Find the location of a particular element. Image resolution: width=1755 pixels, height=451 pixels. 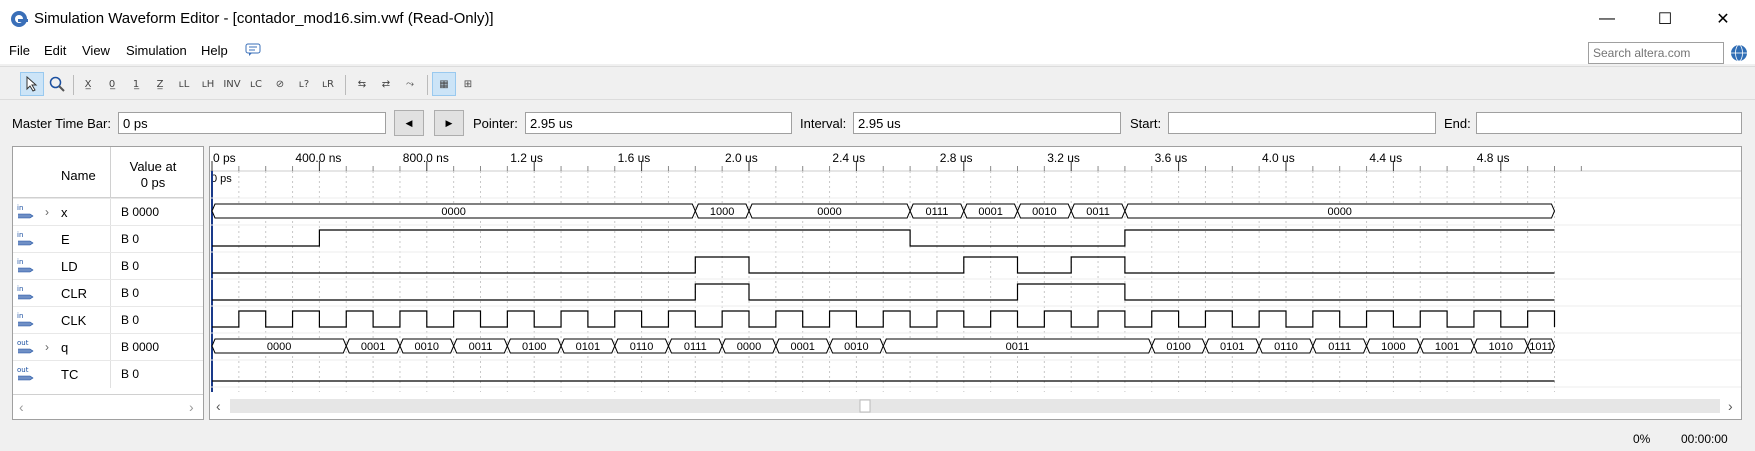

scroll-right-icon: › is located at coordinates (191, 407).